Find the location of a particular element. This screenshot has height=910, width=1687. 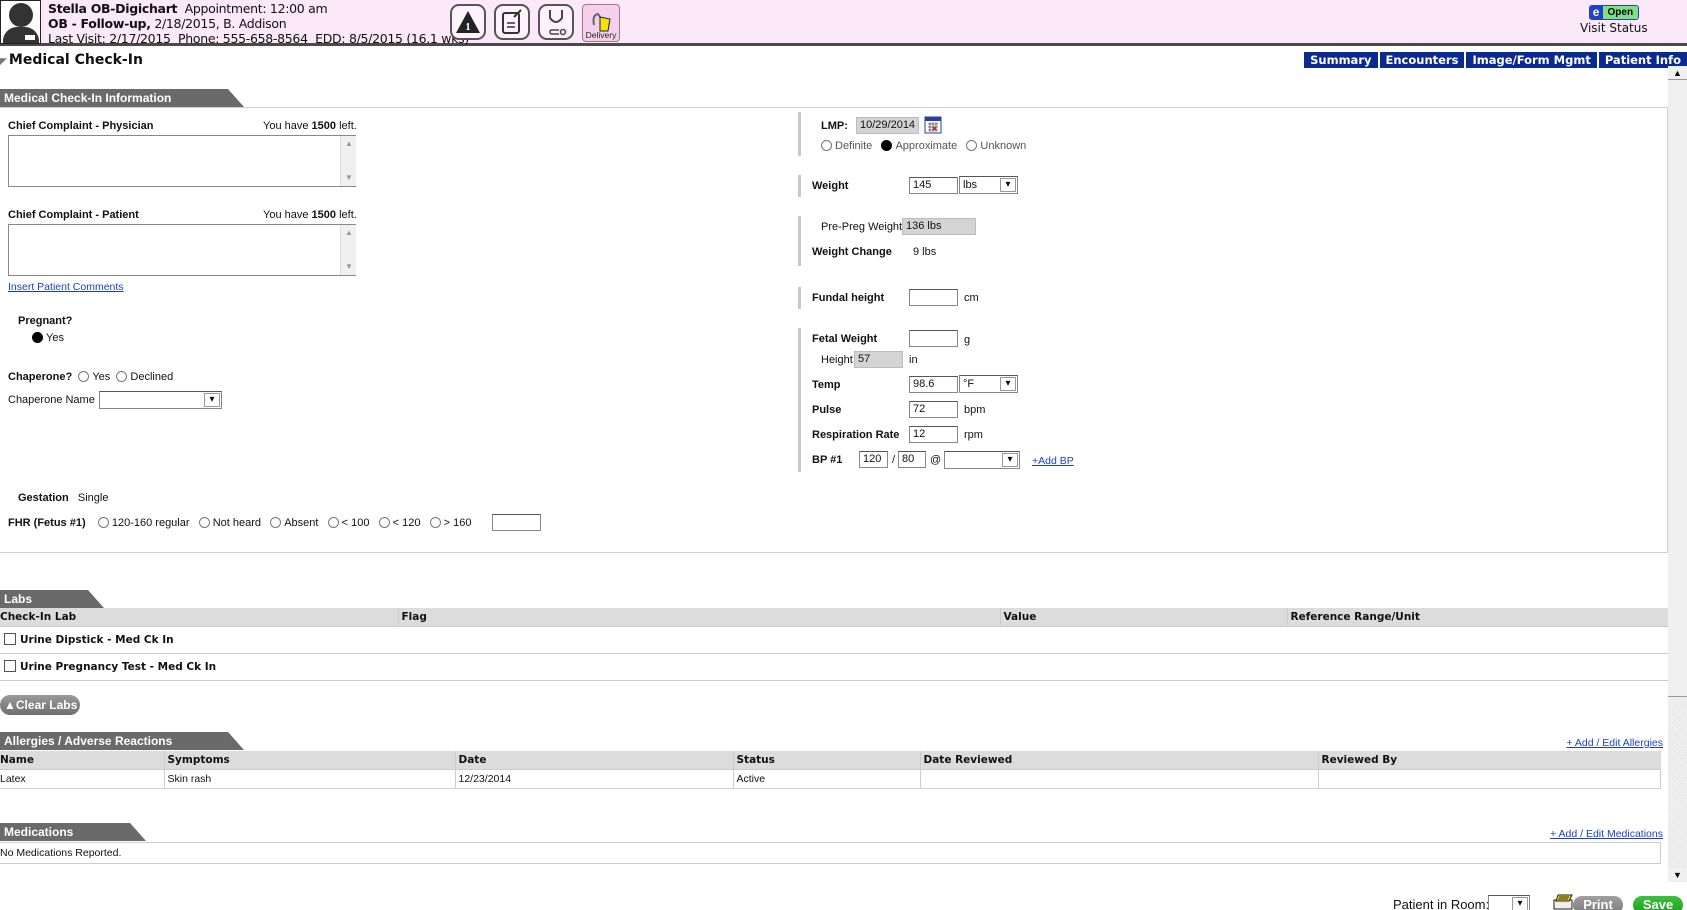

height-label: Height is located at coordinates (837, 360).